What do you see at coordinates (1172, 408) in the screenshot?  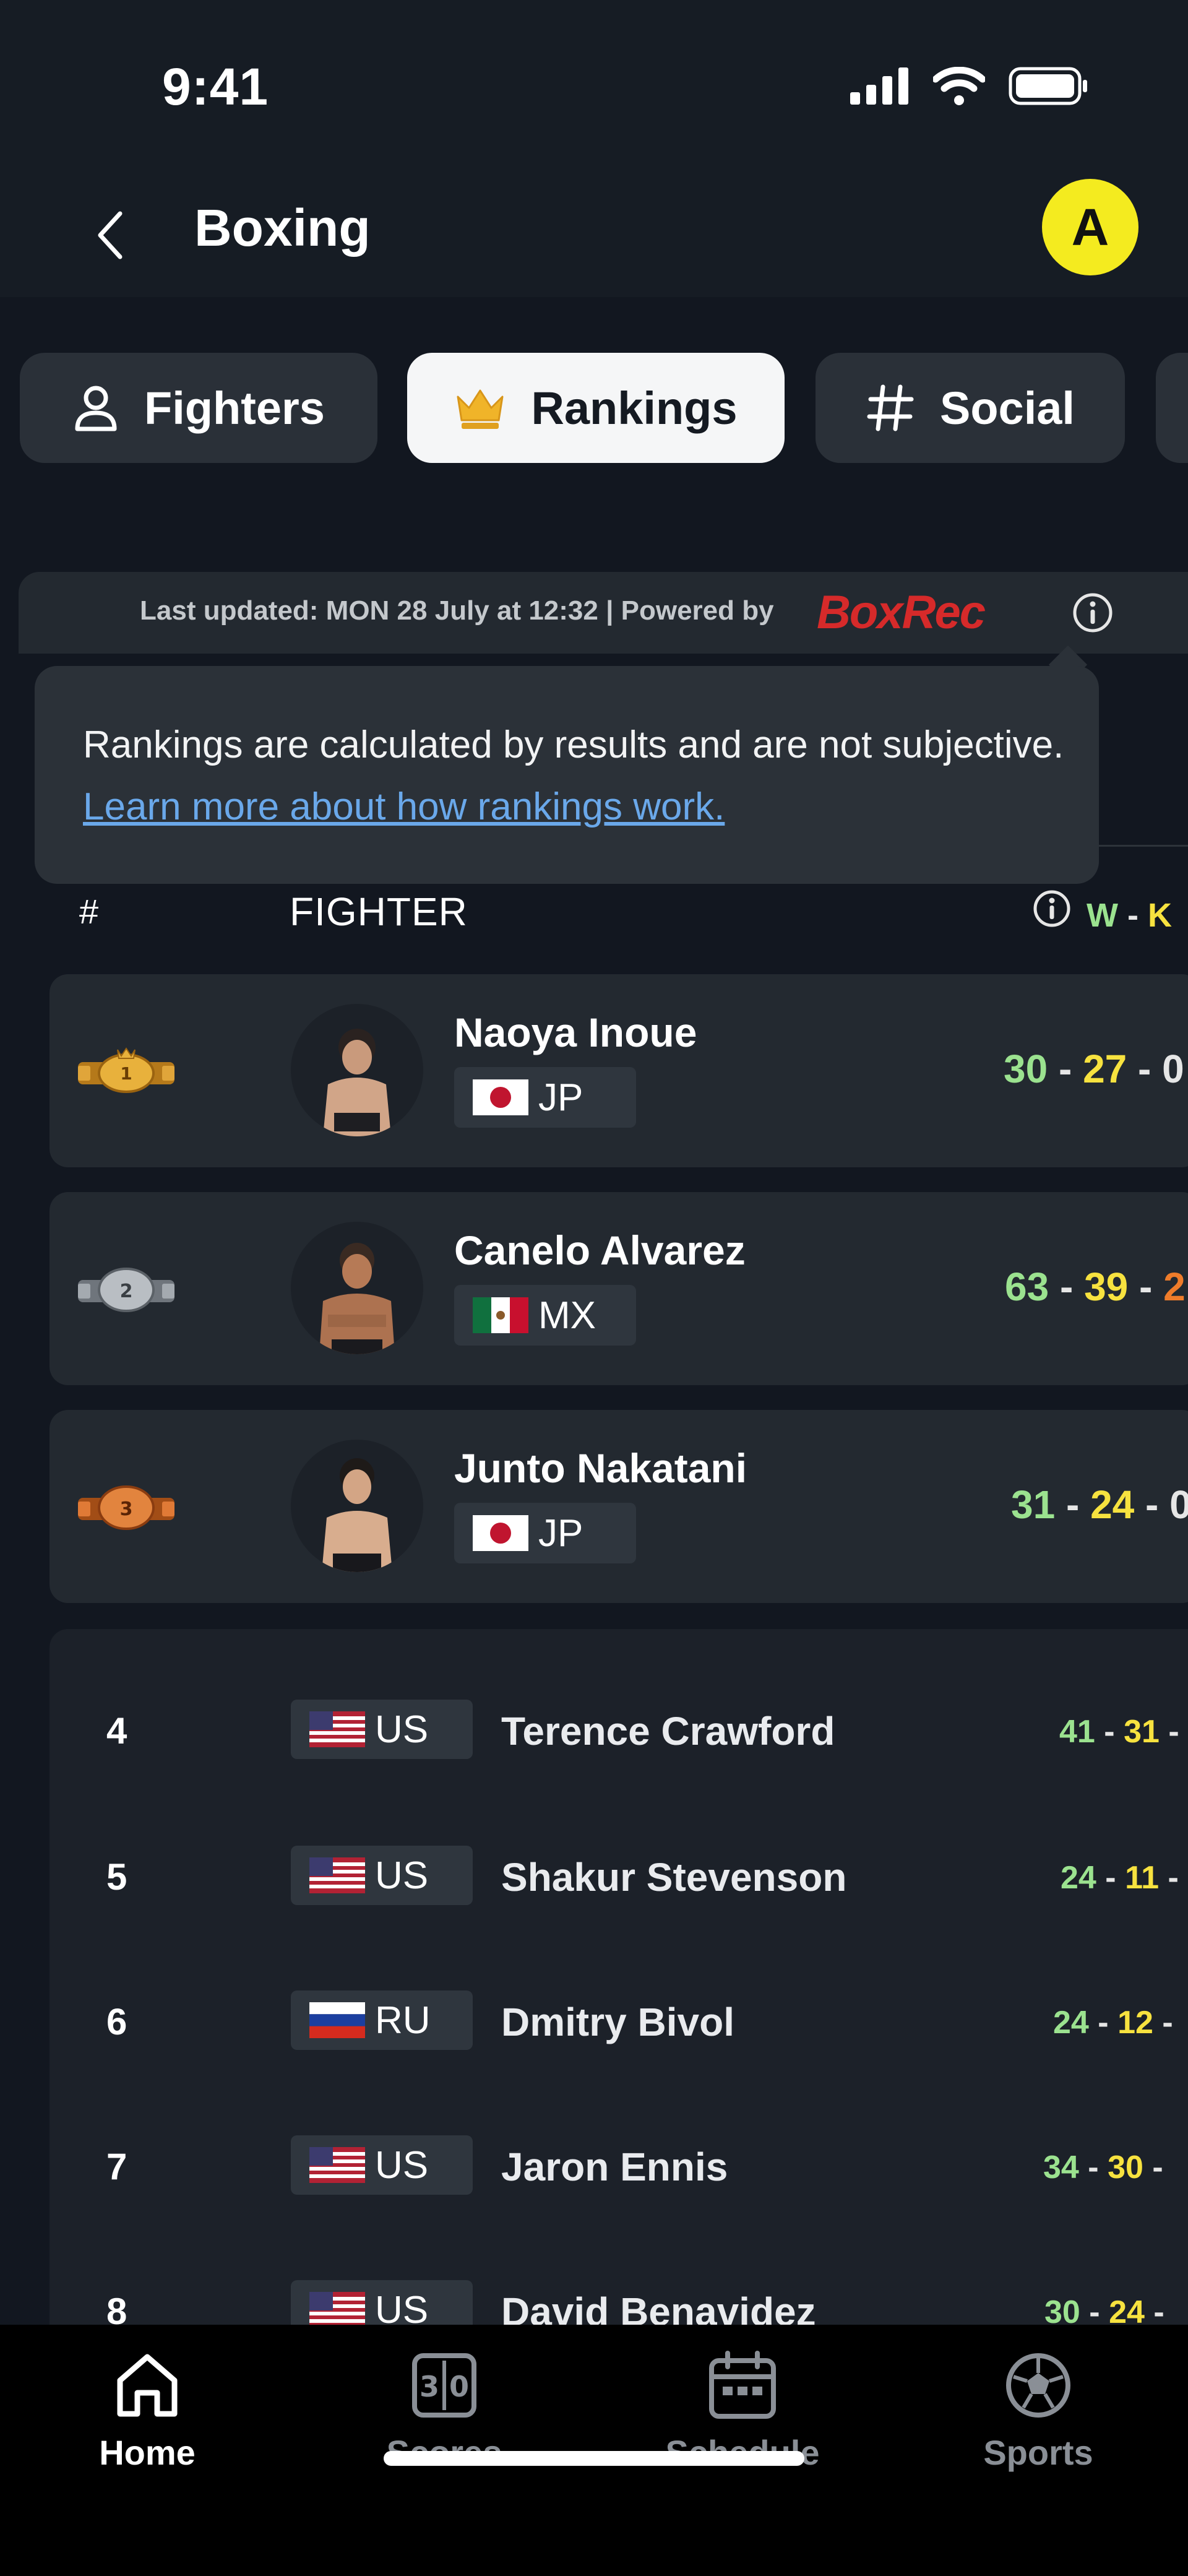 I see `tab-more-partial` at bounding box center [1172, 408].